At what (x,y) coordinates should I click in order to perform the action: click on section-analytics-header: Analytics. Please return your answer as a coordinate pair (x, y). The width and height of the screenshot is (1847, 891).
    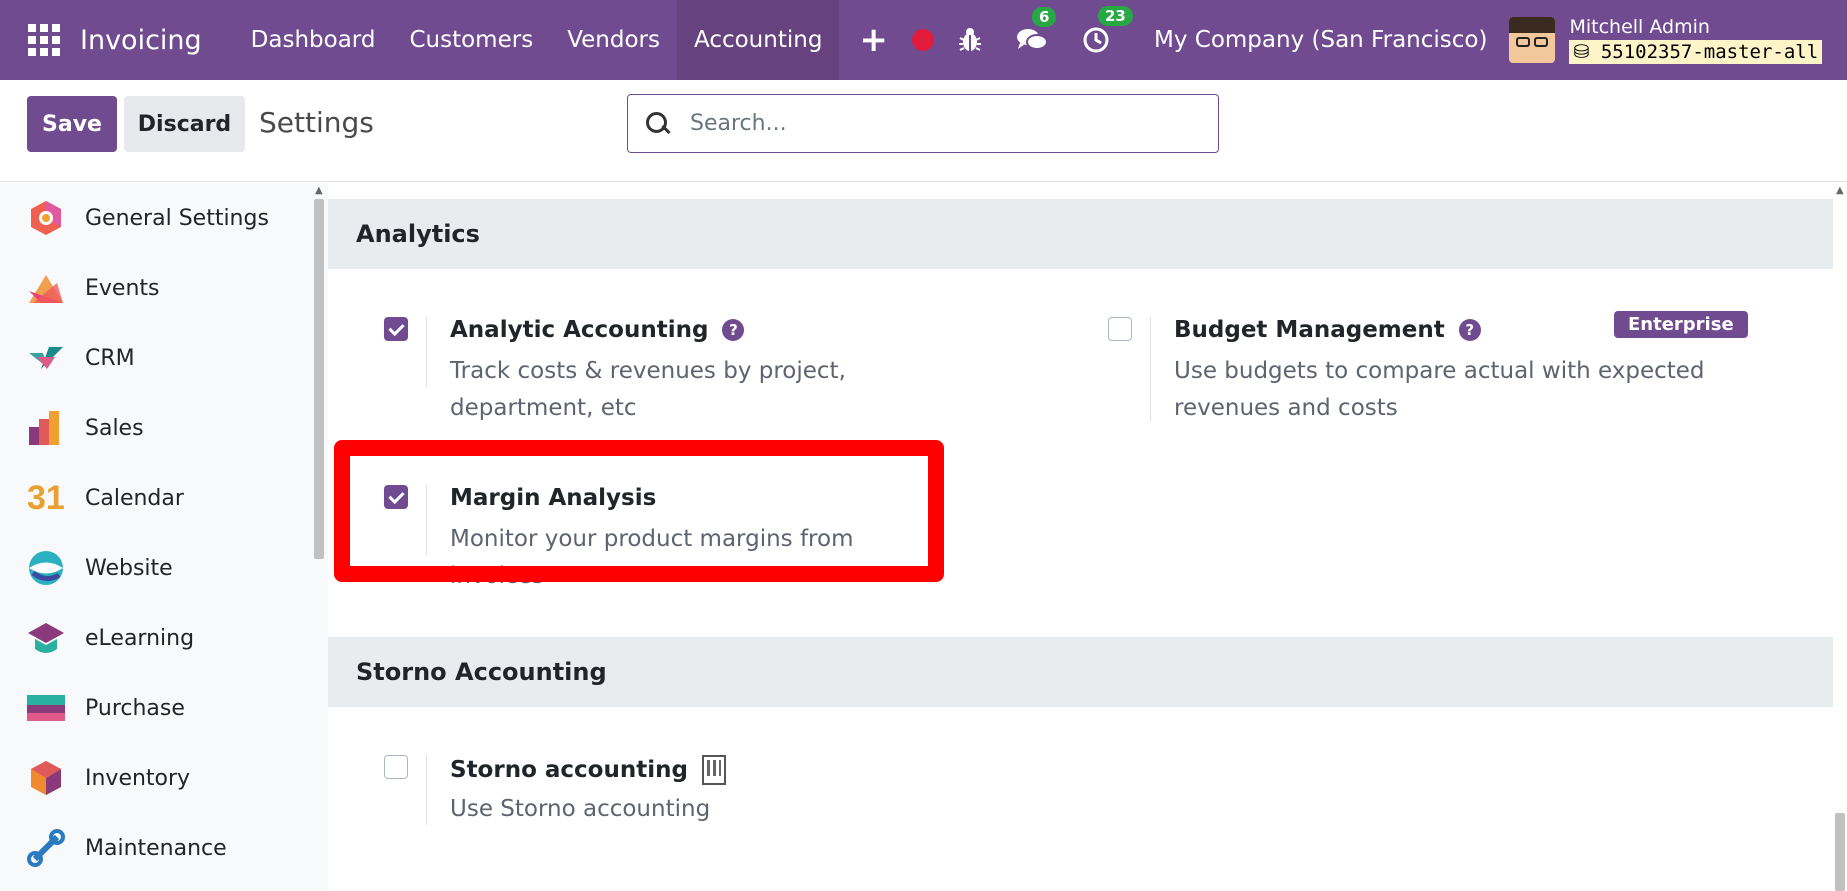
    Looking at the image, I should click on (1080, 234).